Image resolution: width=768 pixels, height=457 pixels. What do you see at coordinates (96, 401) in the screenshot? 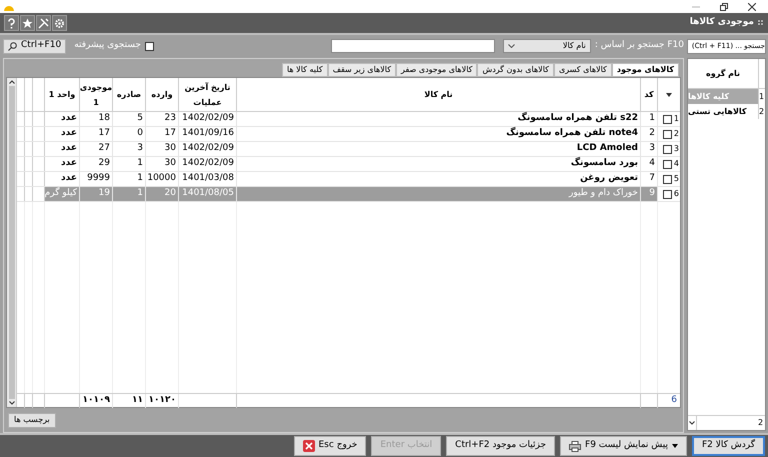
I see `total-cell: ۱۰۱۰۹` at bounding box center [96, 401].